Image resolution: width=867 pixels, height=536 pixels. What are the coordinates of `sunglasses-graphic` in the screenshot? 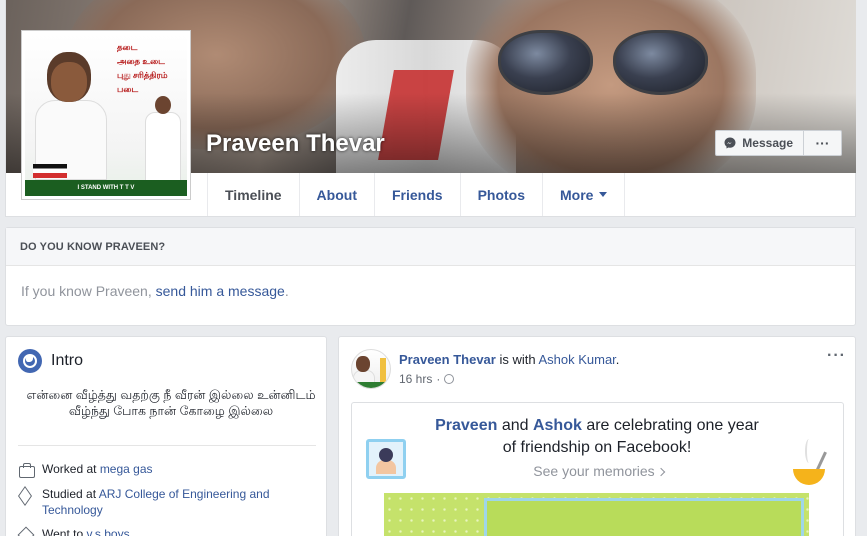 It's located at (608, 65).